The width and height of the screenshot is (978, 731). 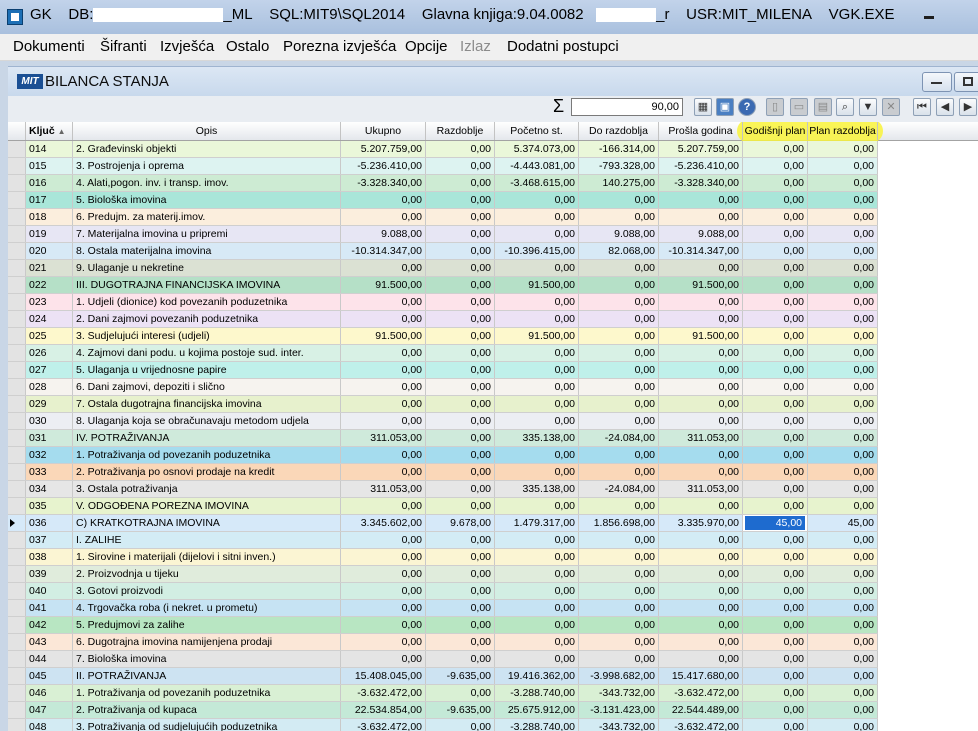 I want to click on child-minimize-button, so click(x=937, y=82).